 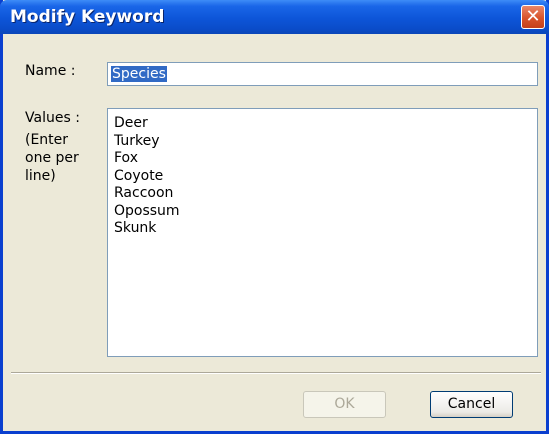 What do you see at coordinates (126, 158) in the screenshot?
I see `value-line: Fox` at bounding box center [126, 158].